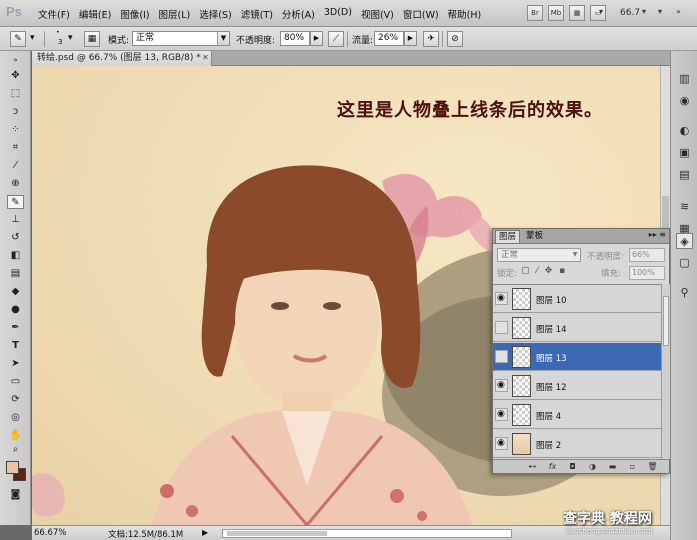 This screenshot has width=697, height=540. Describe the element at coordinates (508, 236) in the screenshot. I see `tab-layers: 图层` at that location.